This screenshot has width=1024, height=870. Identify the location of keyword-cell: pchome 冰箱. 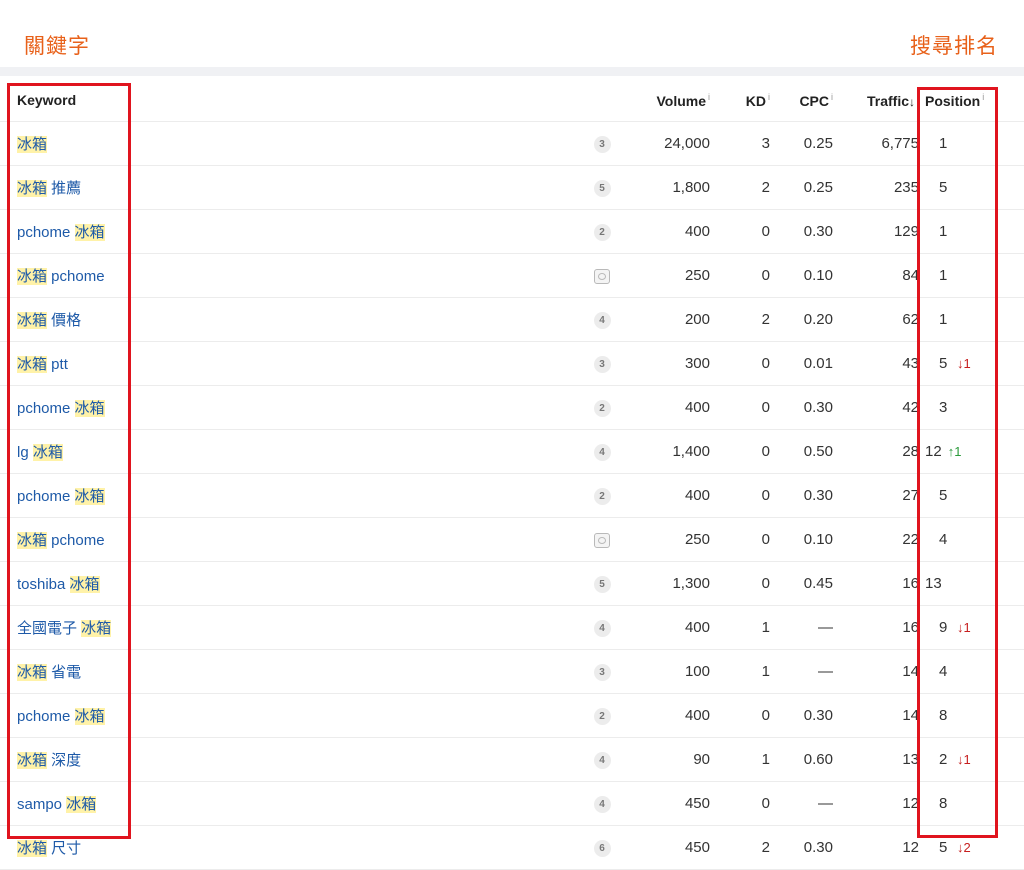
(288, 715).